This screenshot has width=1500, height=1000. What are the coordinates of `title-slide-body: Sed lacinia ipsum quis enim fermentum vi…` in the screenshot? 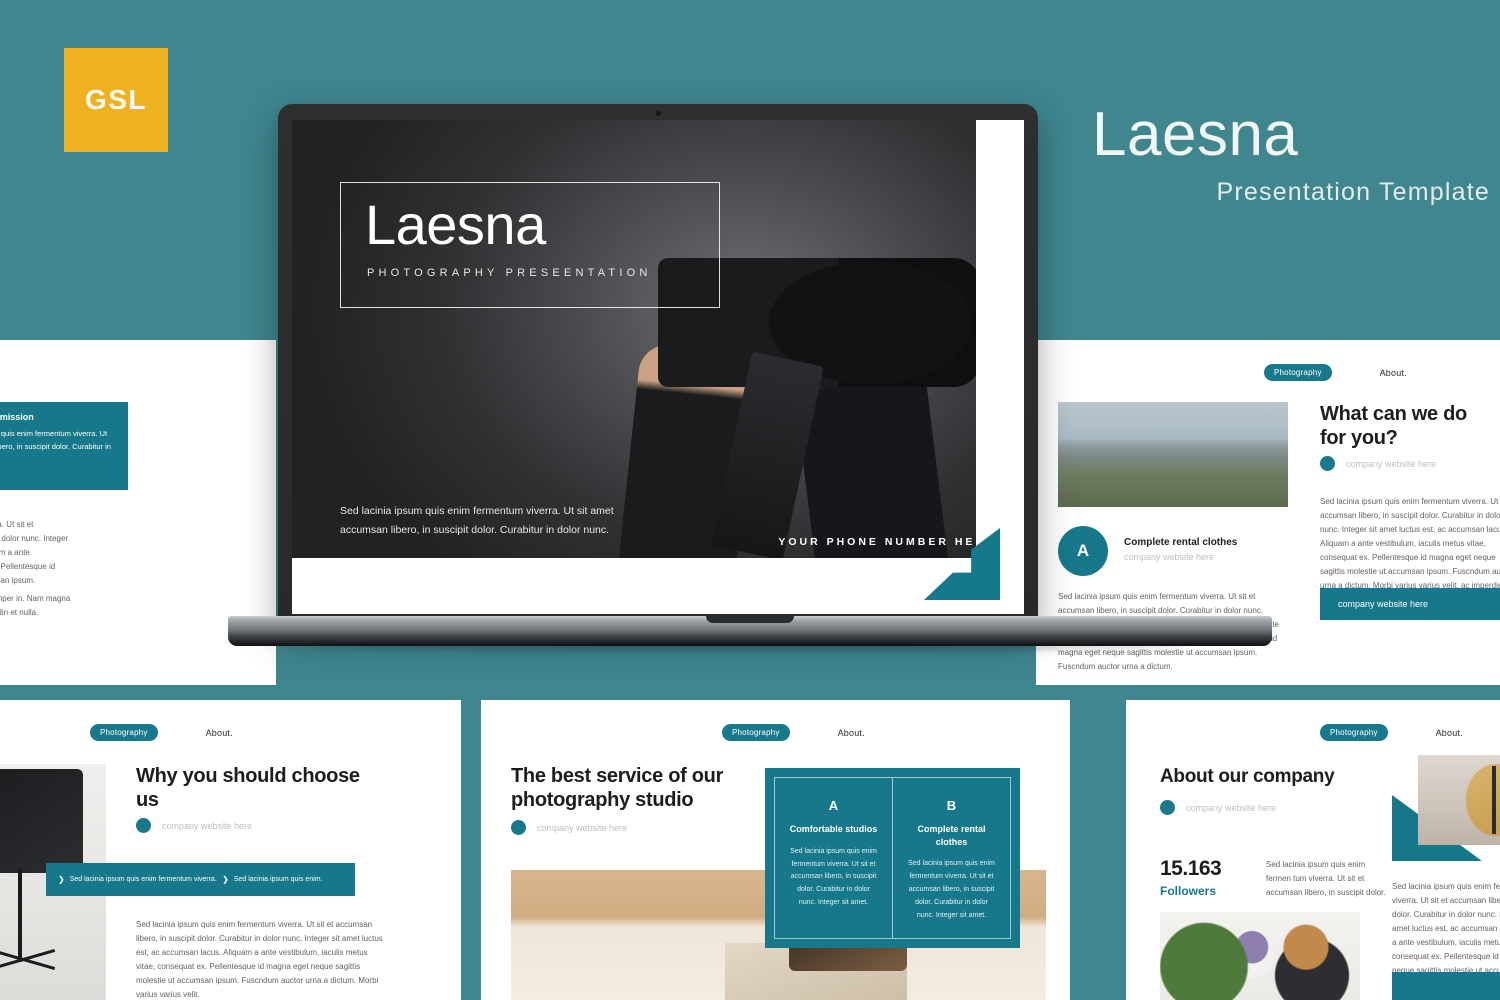 It's located at (477, 521).